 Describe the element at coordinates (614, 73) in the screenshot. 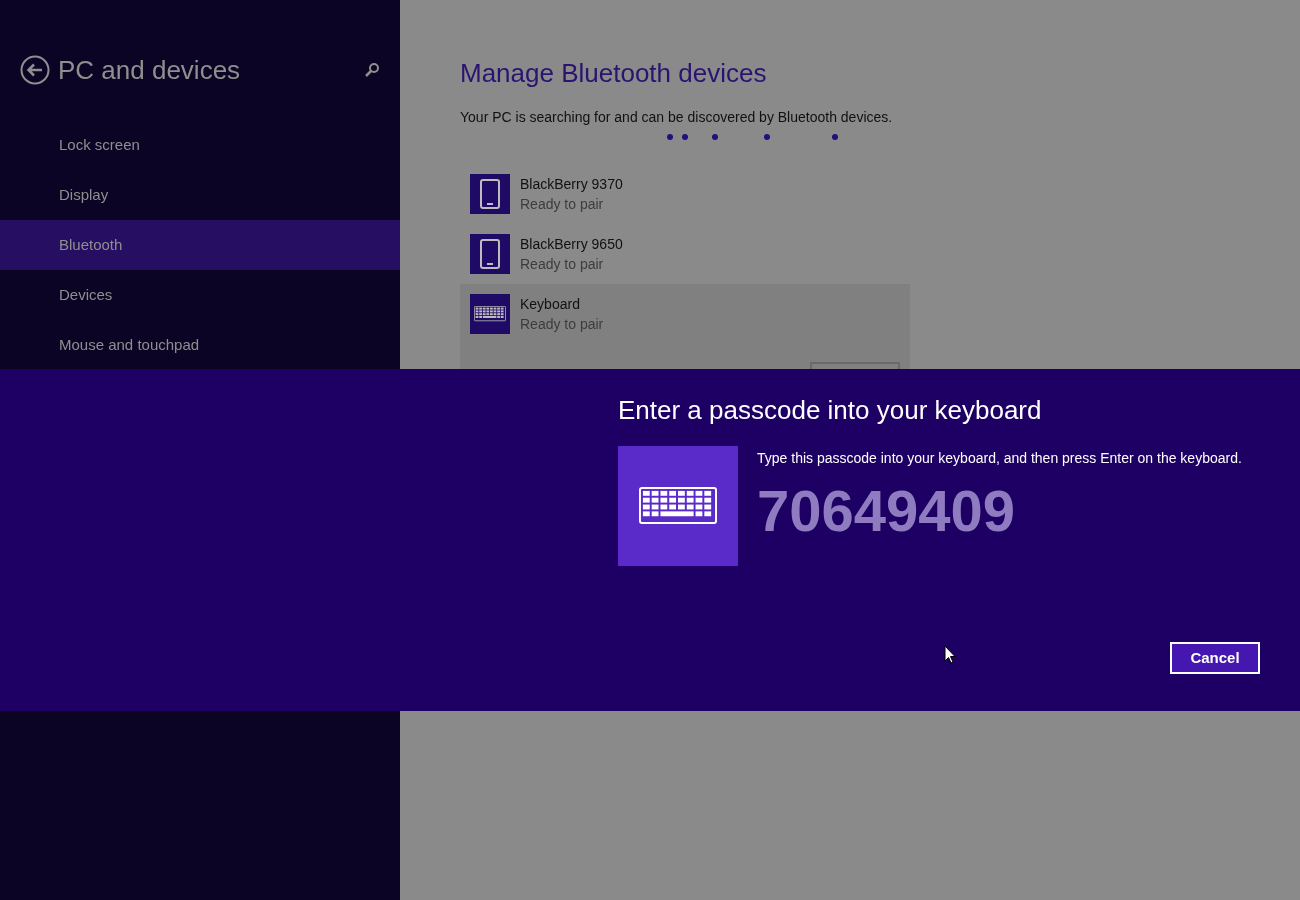

I see `page-title: Manage Bluetooth devices` at that location.